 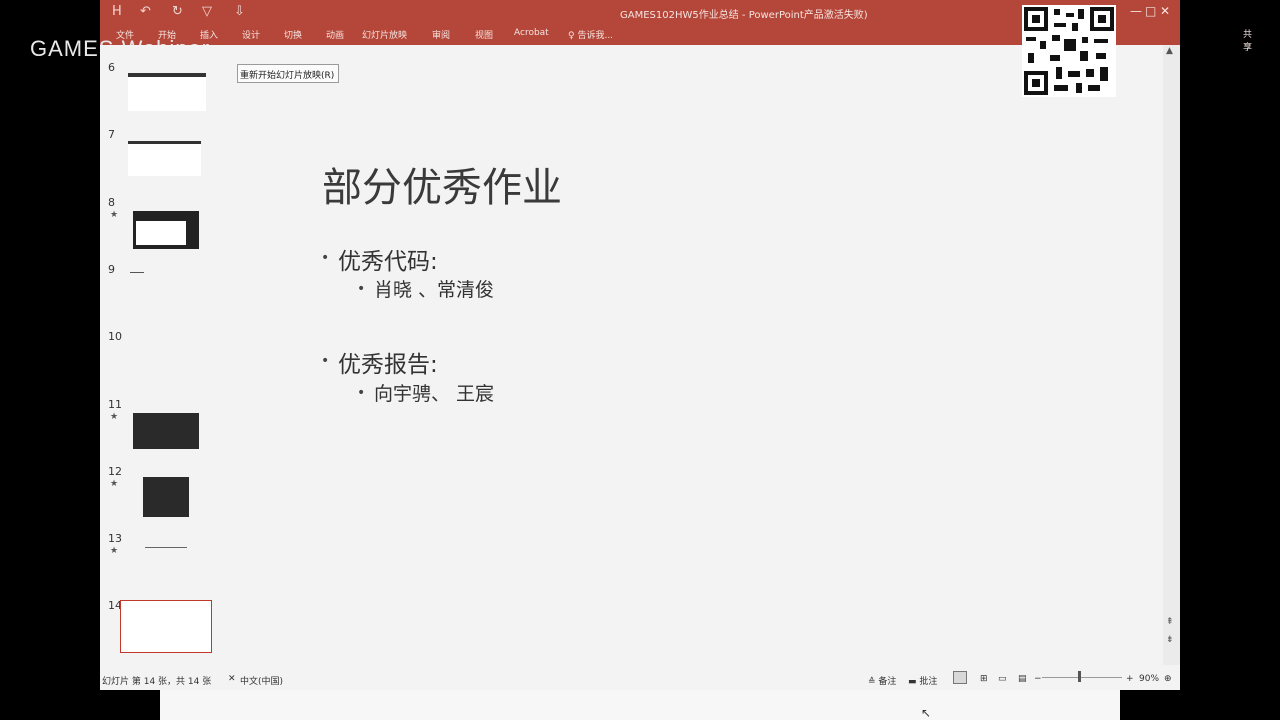 What do you see at coordinates (1247, 40) in the screenshot?
I see `share-button: 共享` at bounding box center [1247, 40].